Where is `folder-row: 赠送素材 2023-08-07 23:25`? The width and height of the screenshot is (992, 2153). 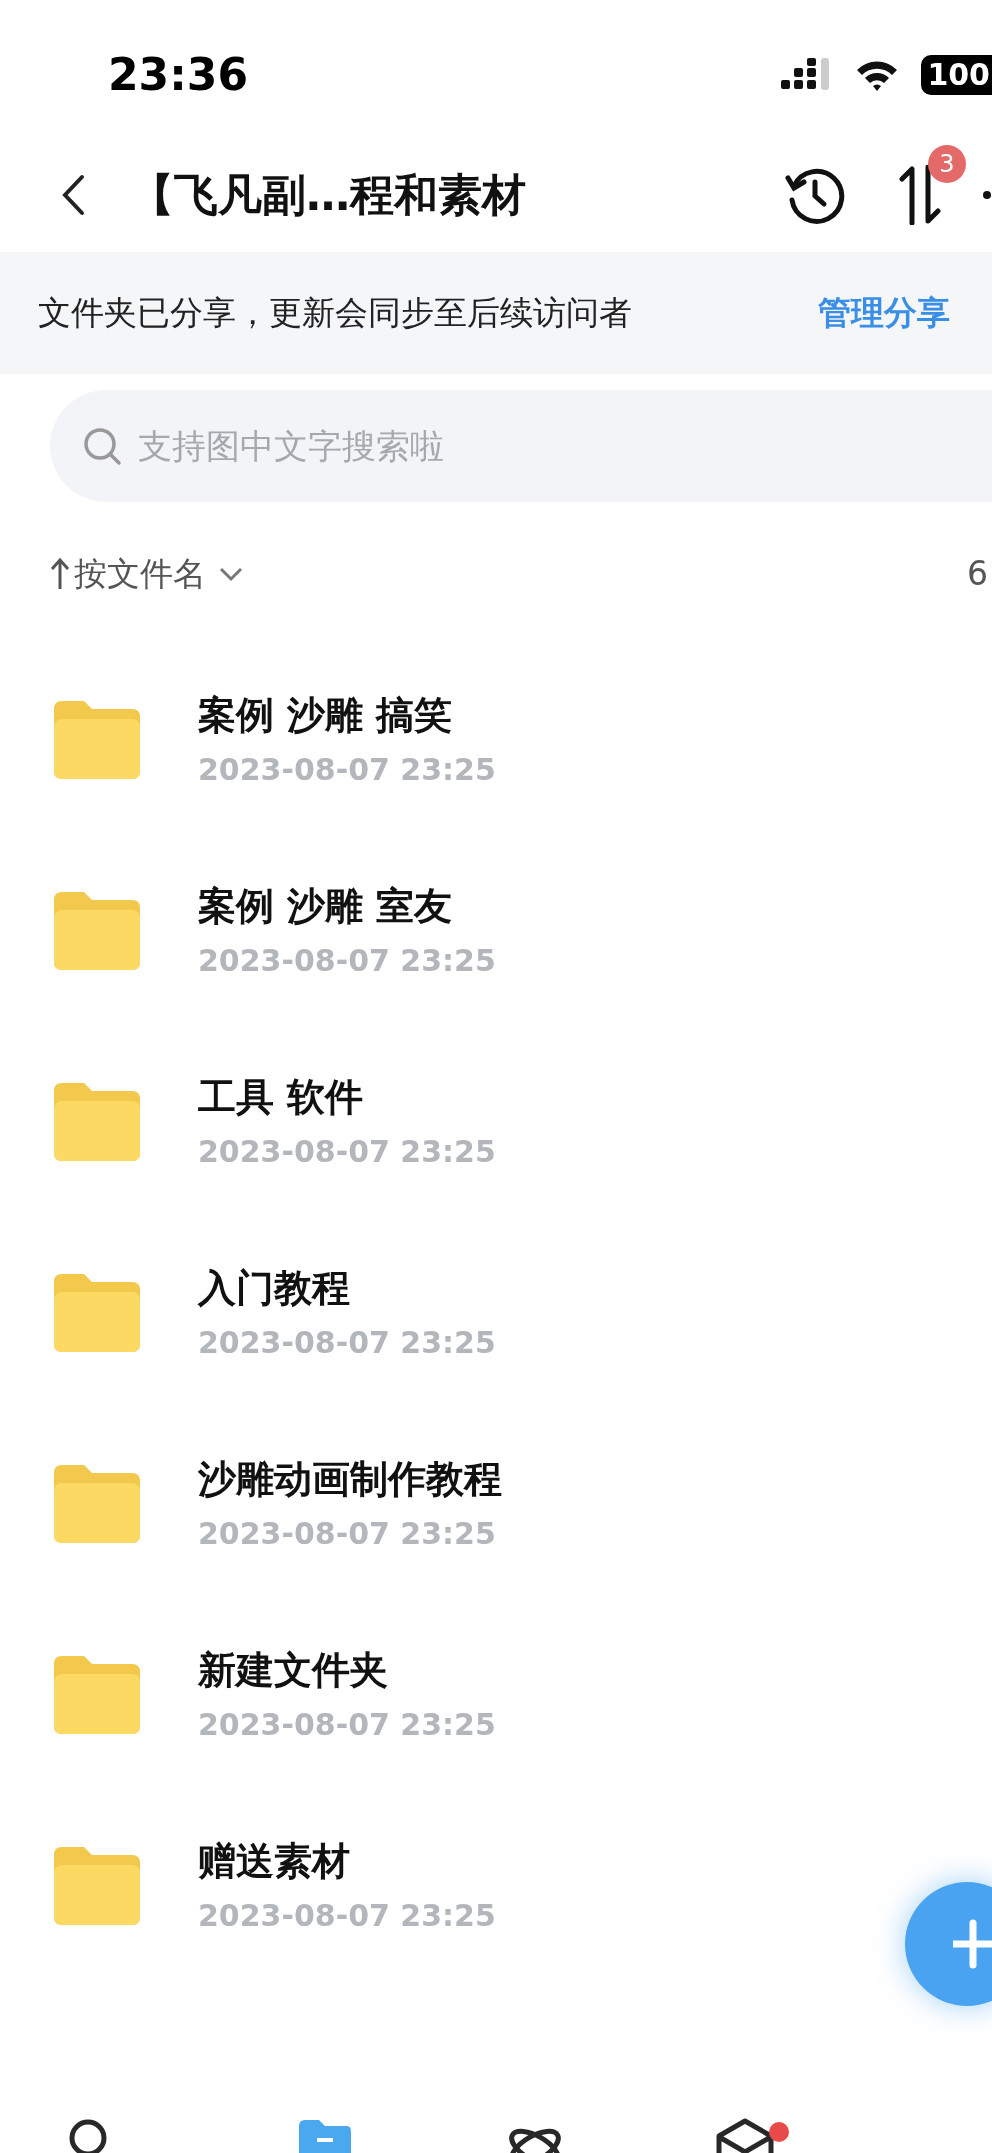
folder-row: 赠送素材 2023-08-07 23:25 is located at coordinates (258, 1885).